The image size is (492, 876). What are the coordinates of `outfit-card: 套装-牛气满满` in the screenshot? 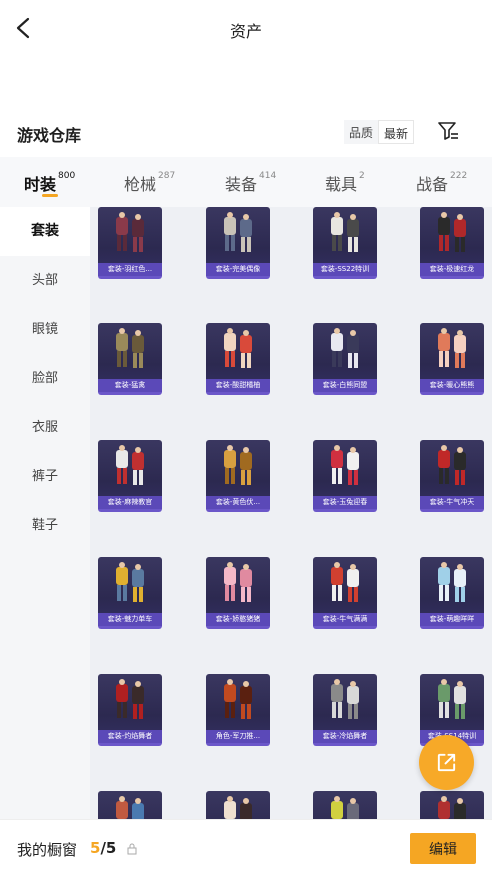 It's located at (345, 593).